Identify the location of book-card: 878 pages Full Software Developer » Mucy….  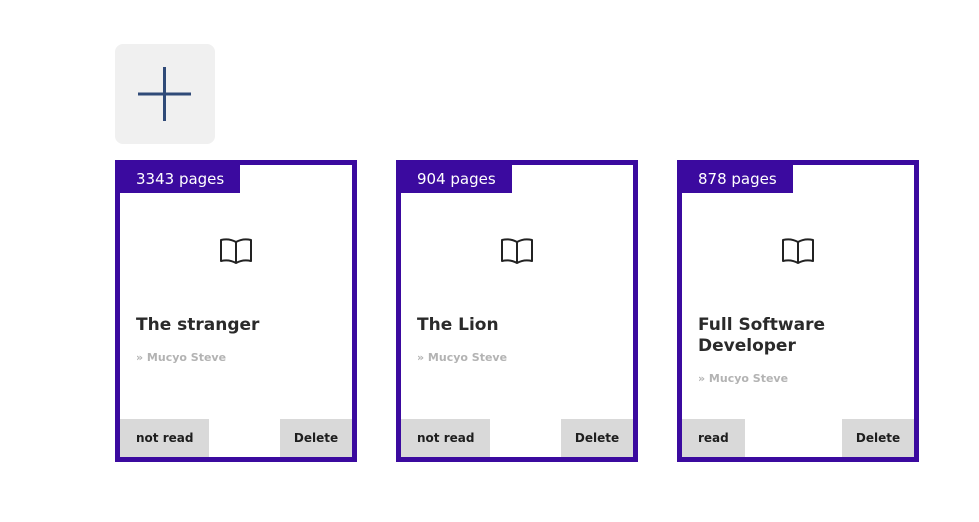
(798, 311).